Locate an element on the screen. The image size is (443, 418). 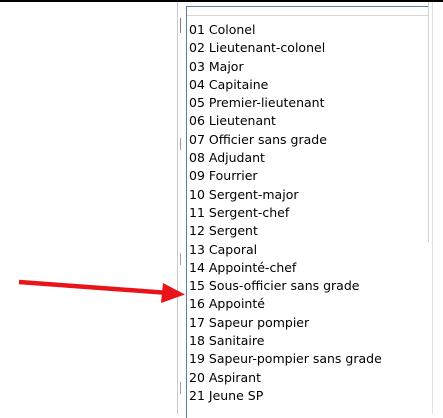
dropdown-option: 14 Appointé-chef is located at coordinates (285, 268).